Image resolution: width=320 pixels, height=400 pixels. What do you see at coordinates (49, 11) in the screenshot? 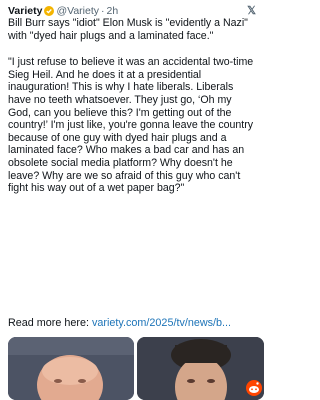
I see `verified-badge-icon` at bounding box center [49, 11].